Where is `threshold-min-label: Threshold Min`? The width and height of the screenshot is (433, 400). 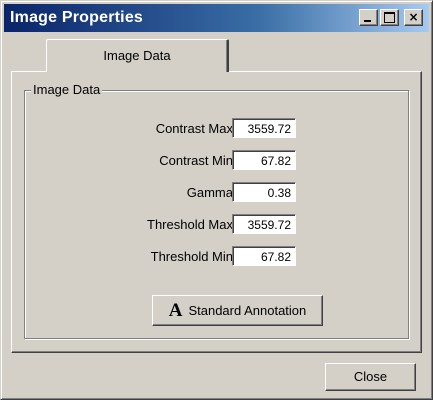
threshold-min-label: Threshold Min is located at coordinates (191, 256).